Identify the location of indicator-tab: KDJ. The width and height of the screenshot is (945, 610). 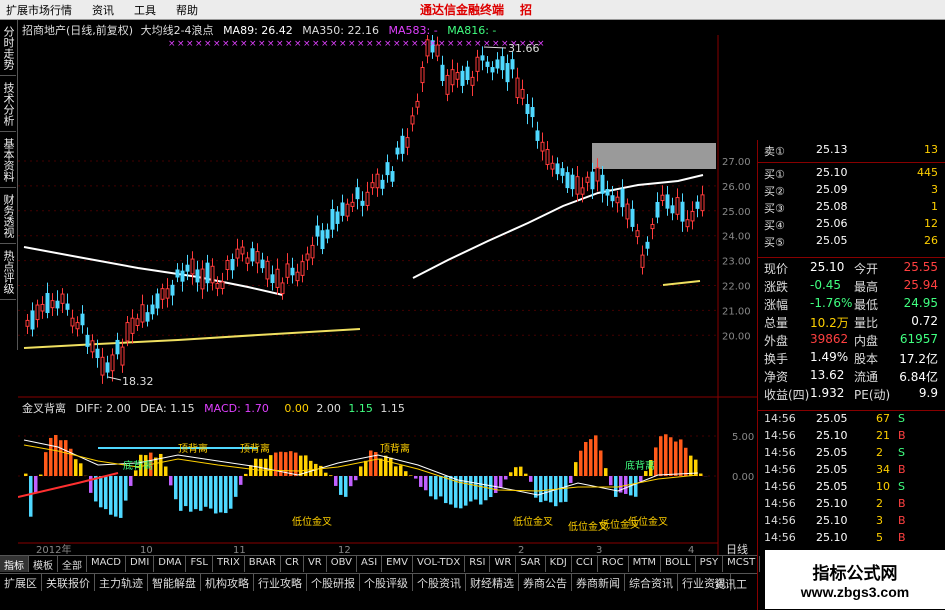
(559, 564).